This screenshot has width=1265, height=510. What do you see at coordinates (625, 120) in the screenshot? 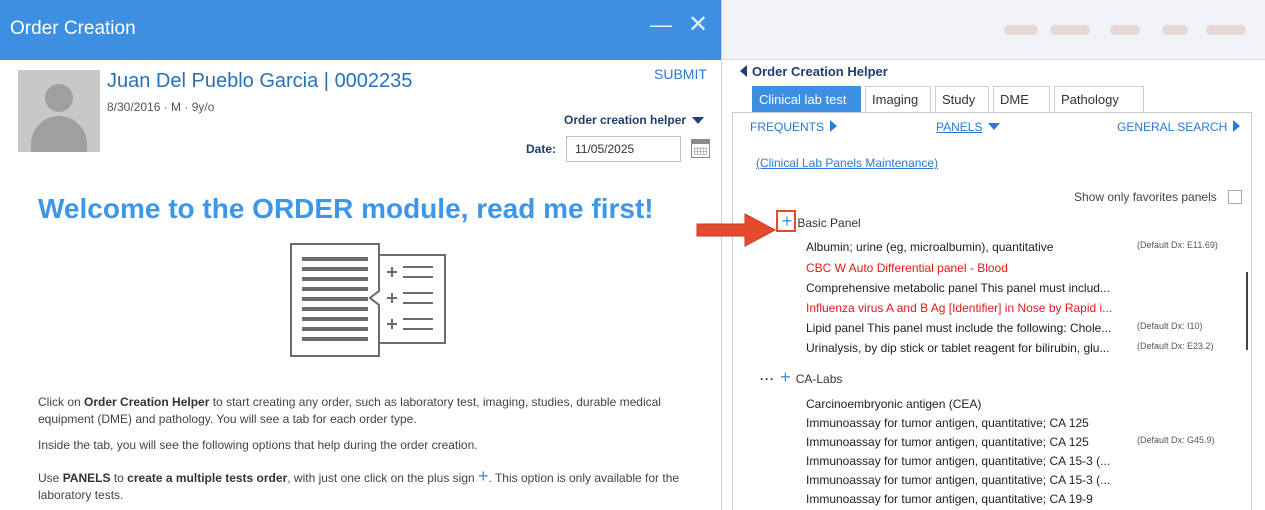
I see `order-creation-helper-label: Order creation helper` at bounding box center [625, 120].